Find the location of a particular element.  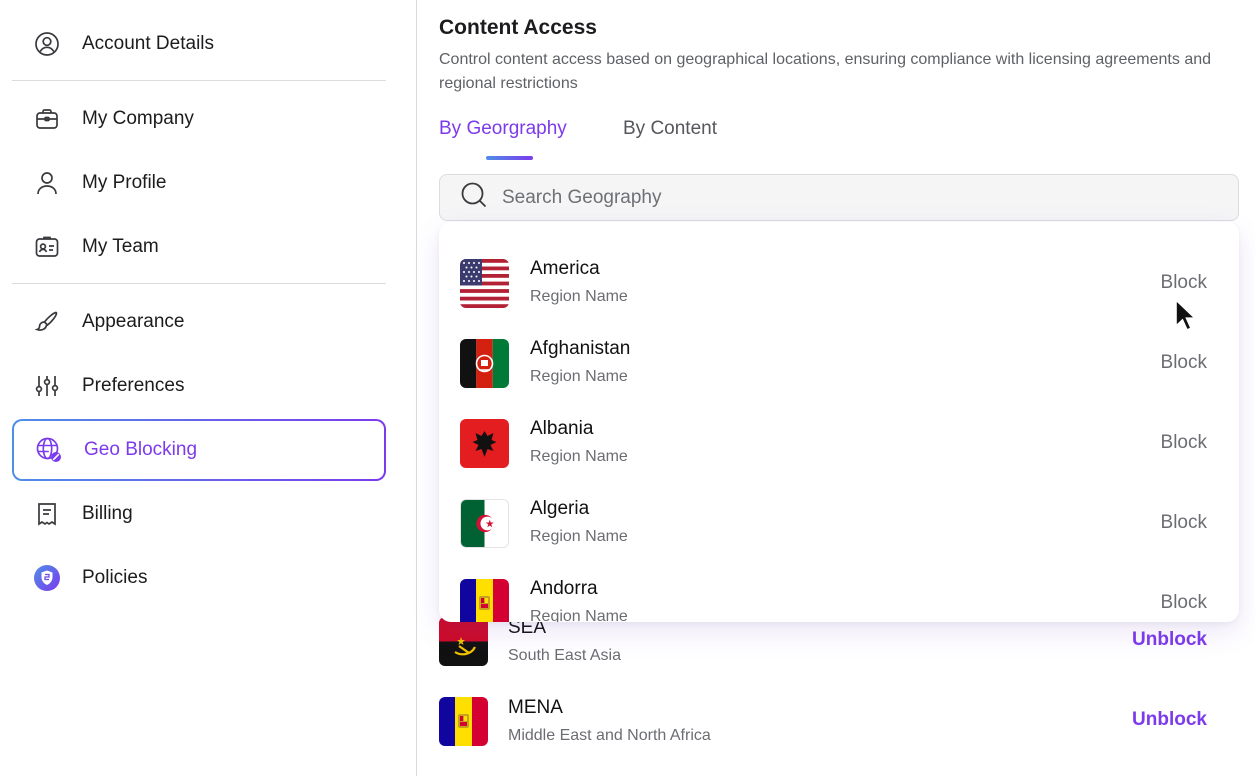

user-circle-icon is located at coordinates (47, 44).